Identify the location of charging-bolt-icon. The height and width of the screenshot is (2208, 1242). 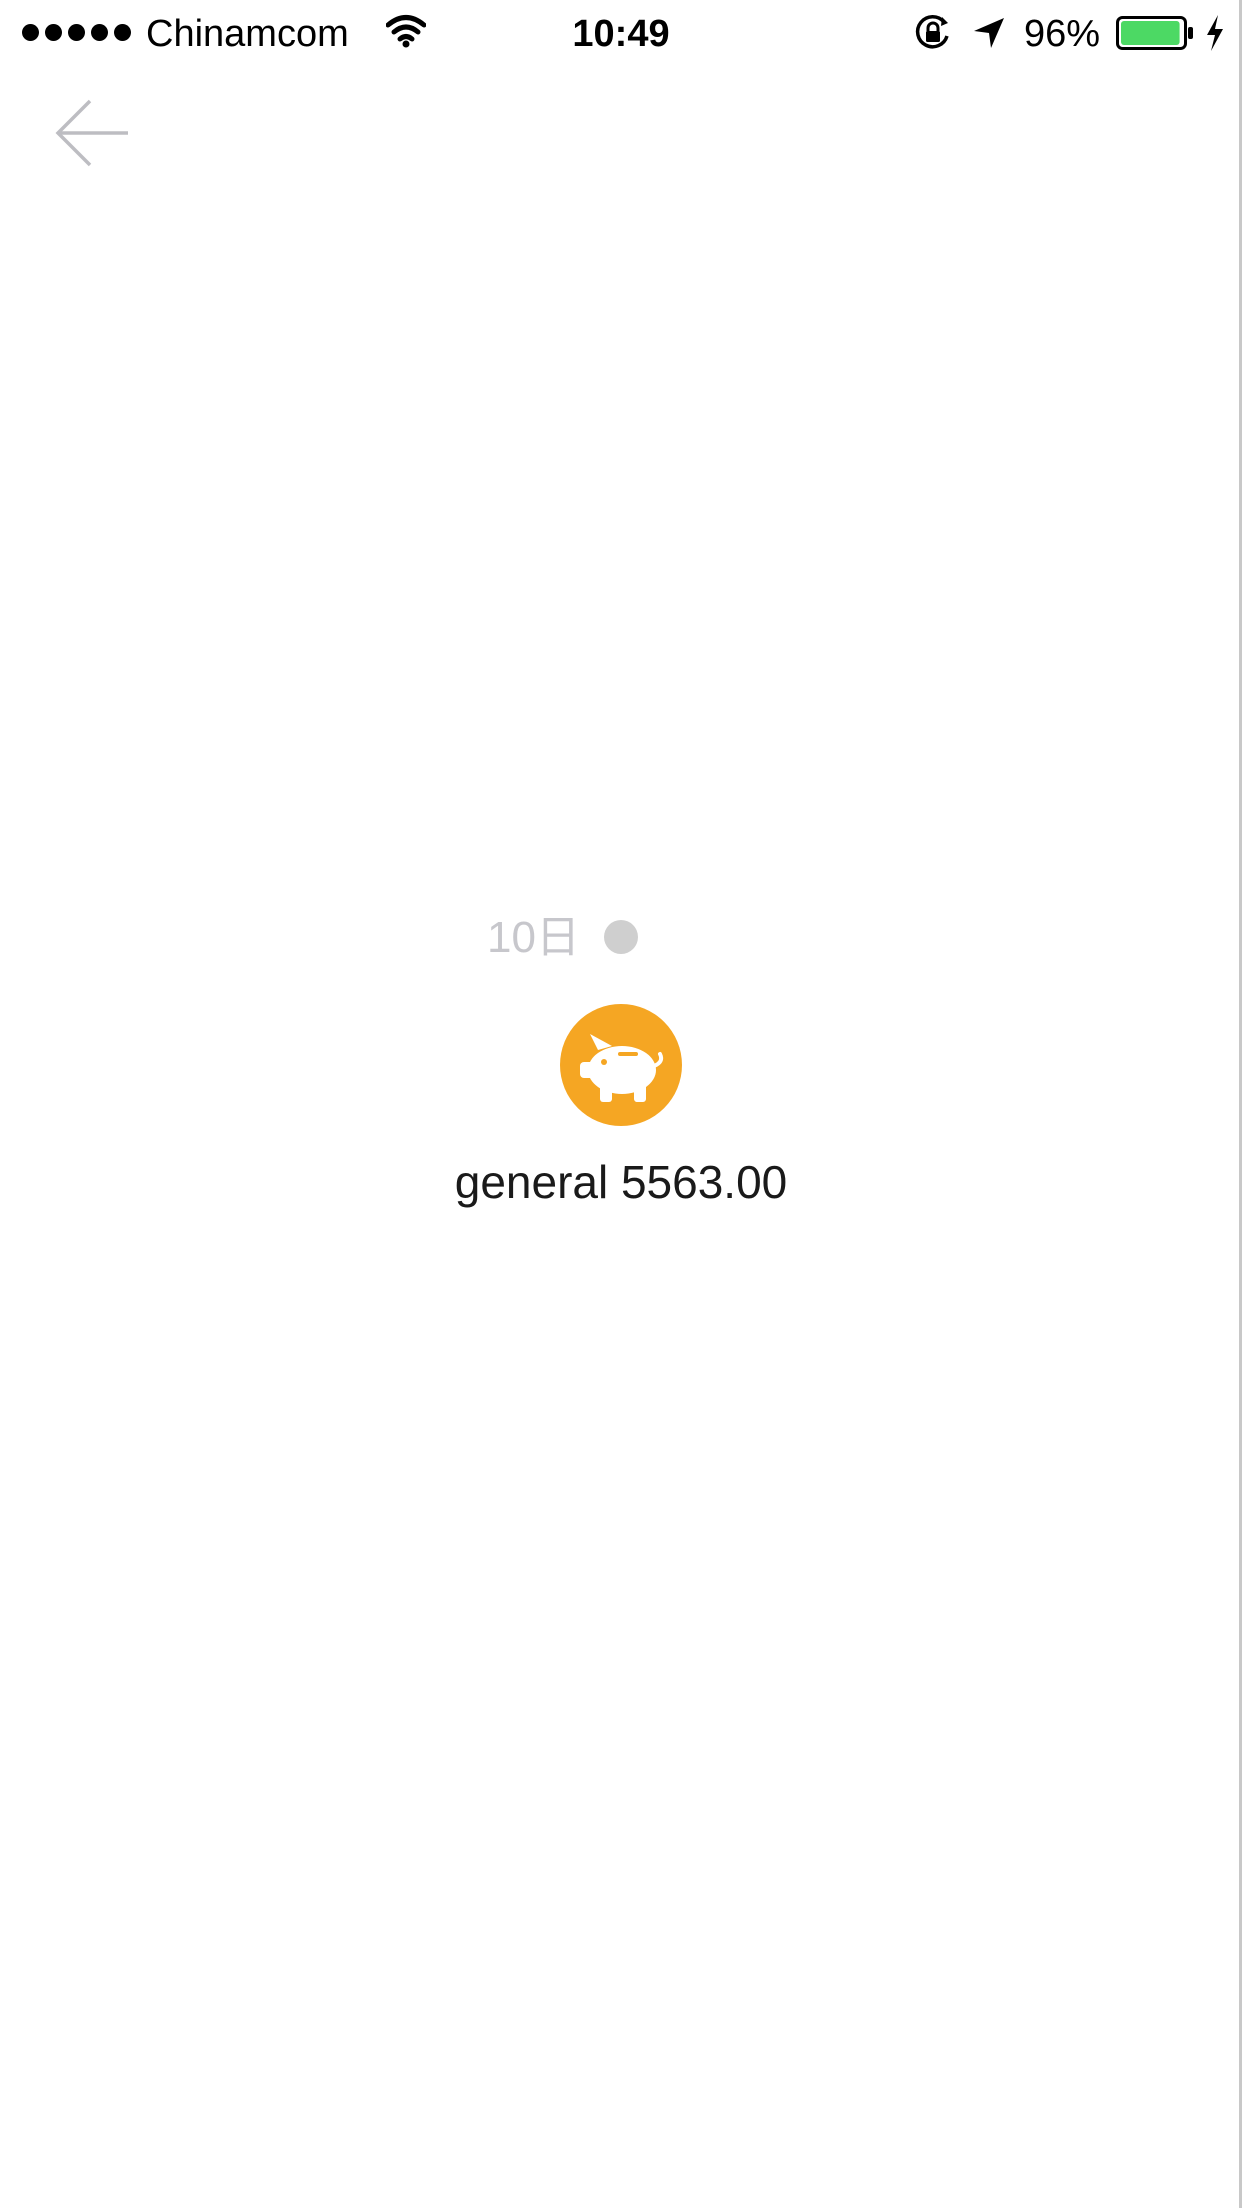
(1215, 33).